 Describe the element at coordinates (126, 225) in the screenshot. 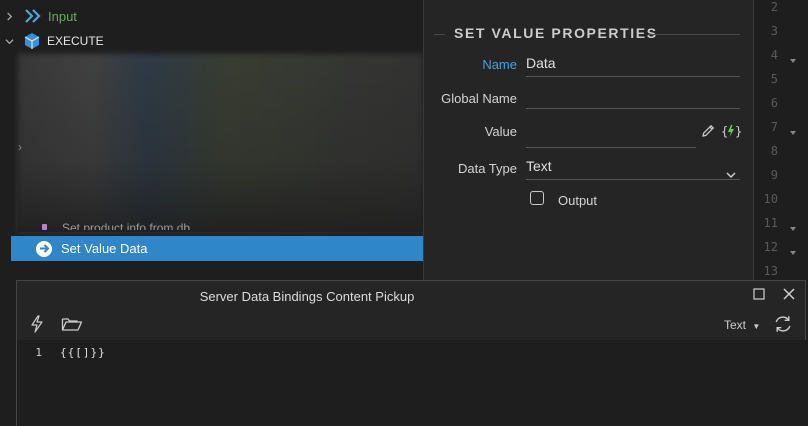

I see `tree-item-partial-label: Set product info from db` at that location.